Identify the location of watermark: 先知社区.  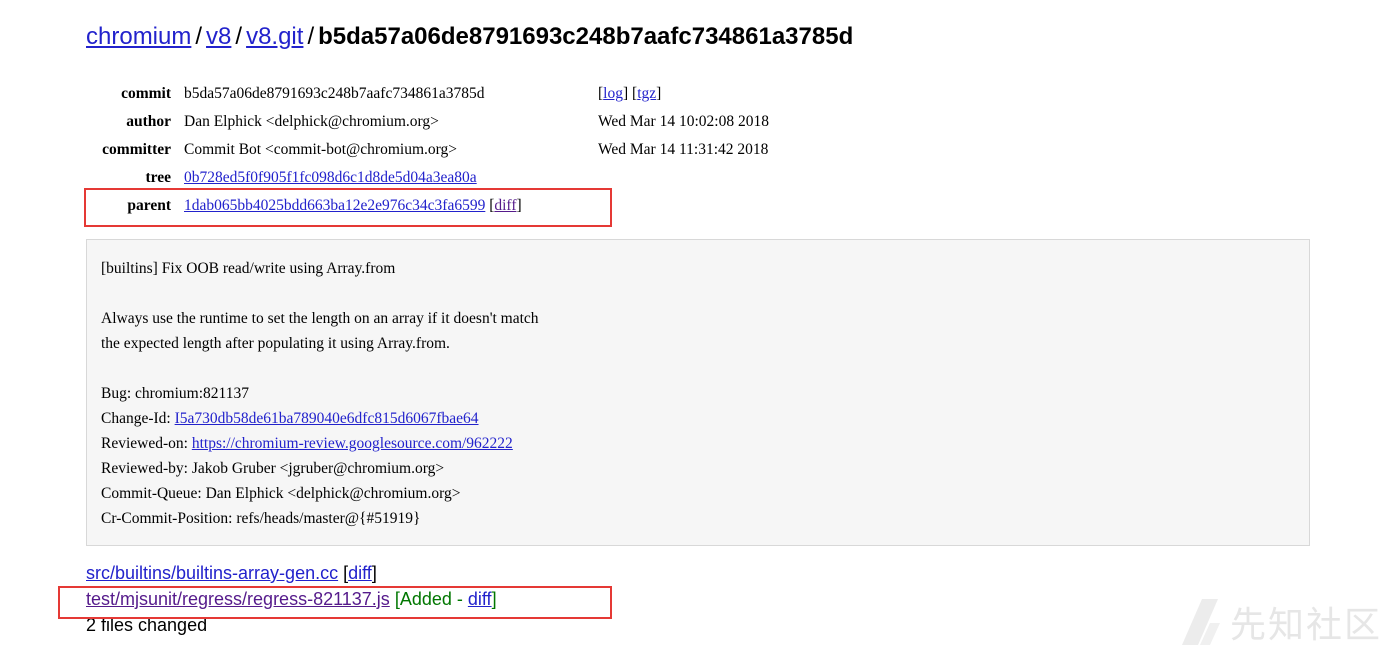
(1280, 622).